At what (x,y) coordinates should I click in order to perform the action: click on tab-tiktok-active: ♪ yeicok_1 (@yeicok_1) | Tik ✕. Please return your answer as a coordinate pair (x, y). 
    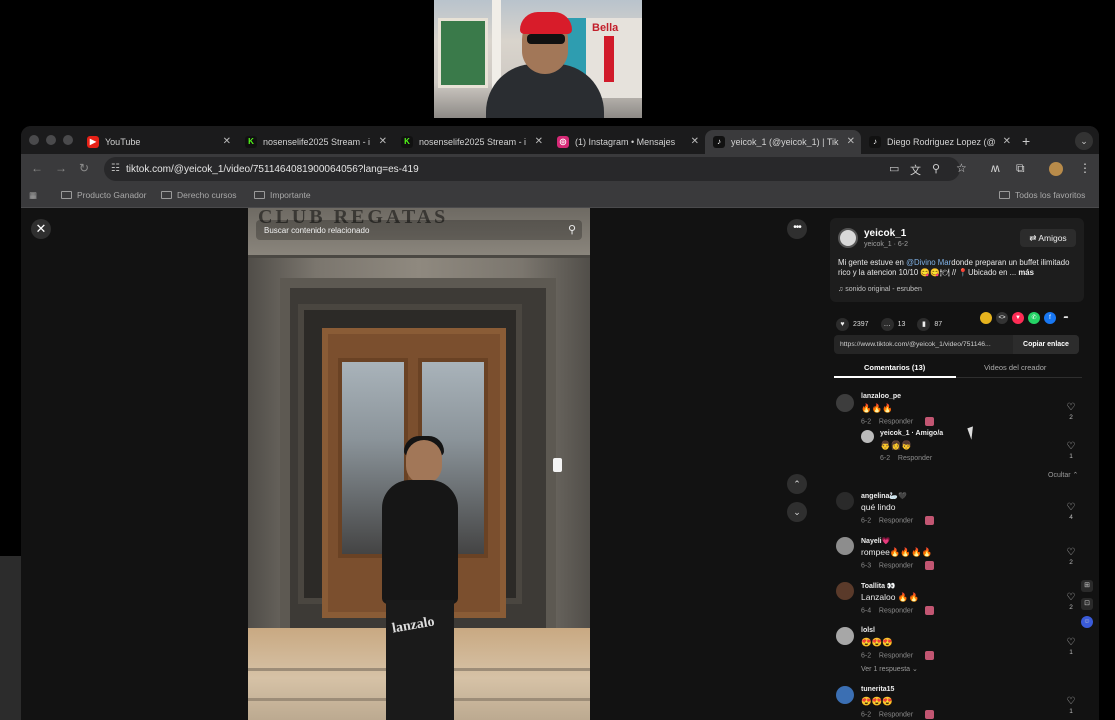
    Looking at the image, I should click on (783, 142).